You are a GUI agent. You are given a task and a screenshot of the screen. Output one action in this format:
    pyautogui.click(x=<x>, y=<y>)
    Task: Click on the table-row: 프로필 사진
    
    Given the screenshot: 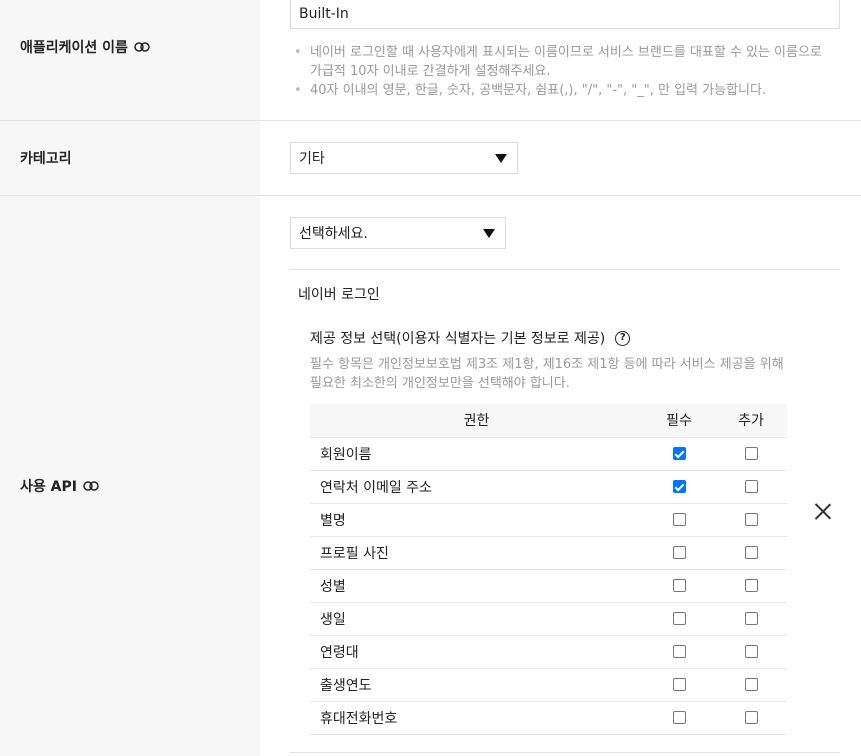 What is the action you would take?
    pyautogui.click(x=548, y=552)
    